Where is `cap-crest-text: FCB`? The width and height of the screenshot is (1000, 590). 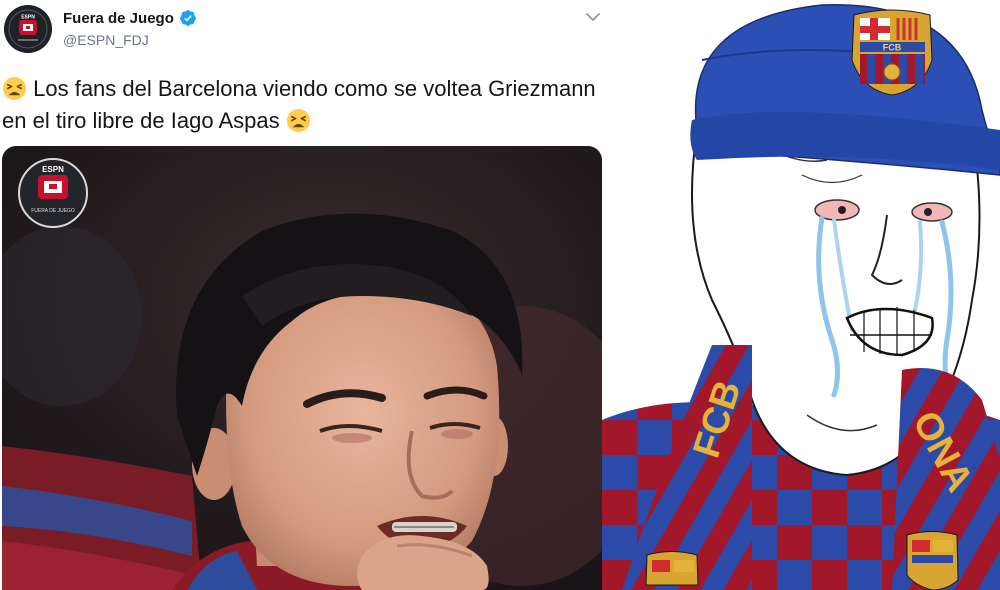
cap-crest-text: FCB is located at coordinates (892, 48).